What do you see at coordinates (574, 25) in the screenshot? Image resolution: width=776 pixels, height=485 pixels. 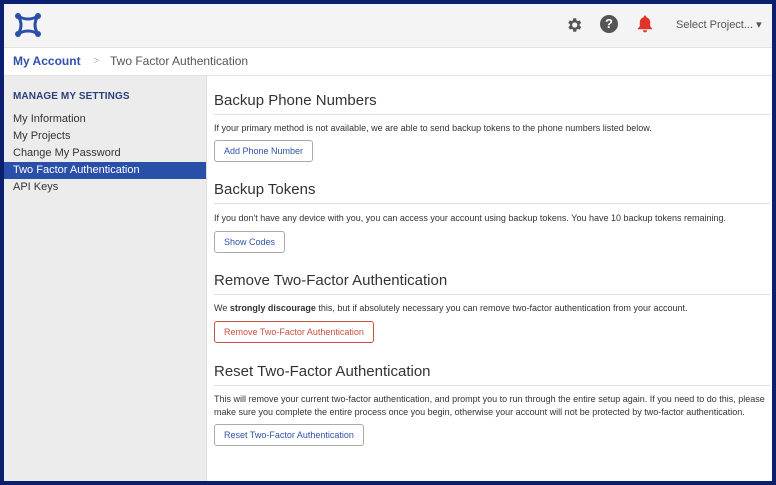 I see `gear-icon` at bounding box center [574, 25].